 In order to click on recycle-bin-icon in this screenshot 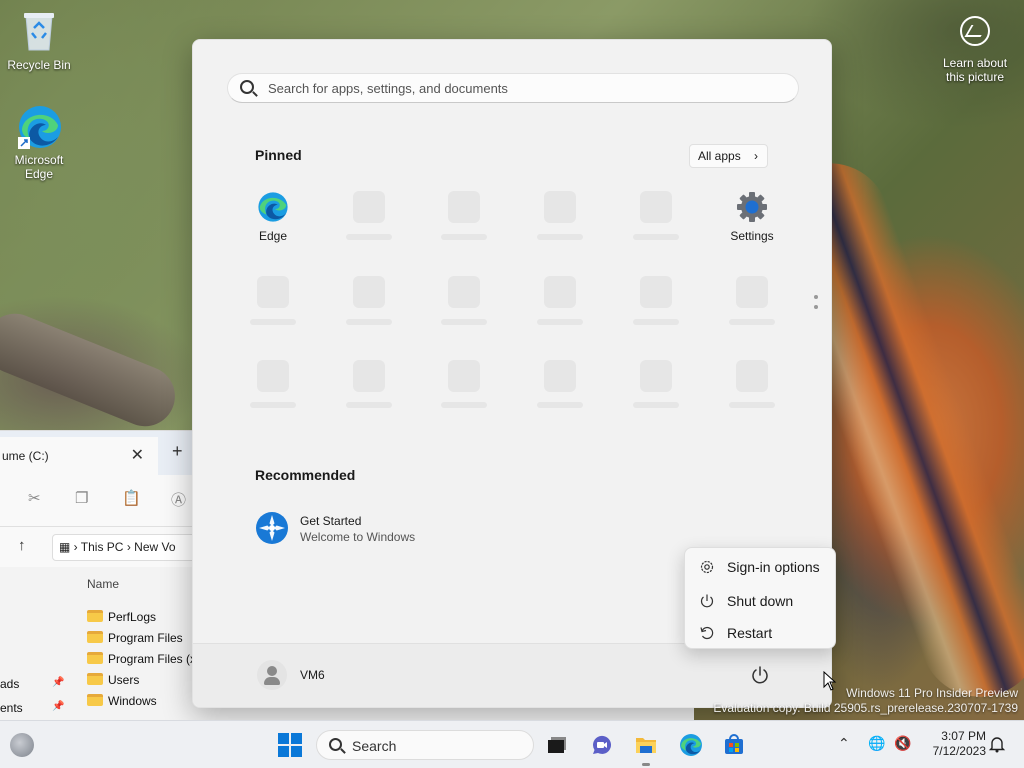, I will do `click(39, 31)`.